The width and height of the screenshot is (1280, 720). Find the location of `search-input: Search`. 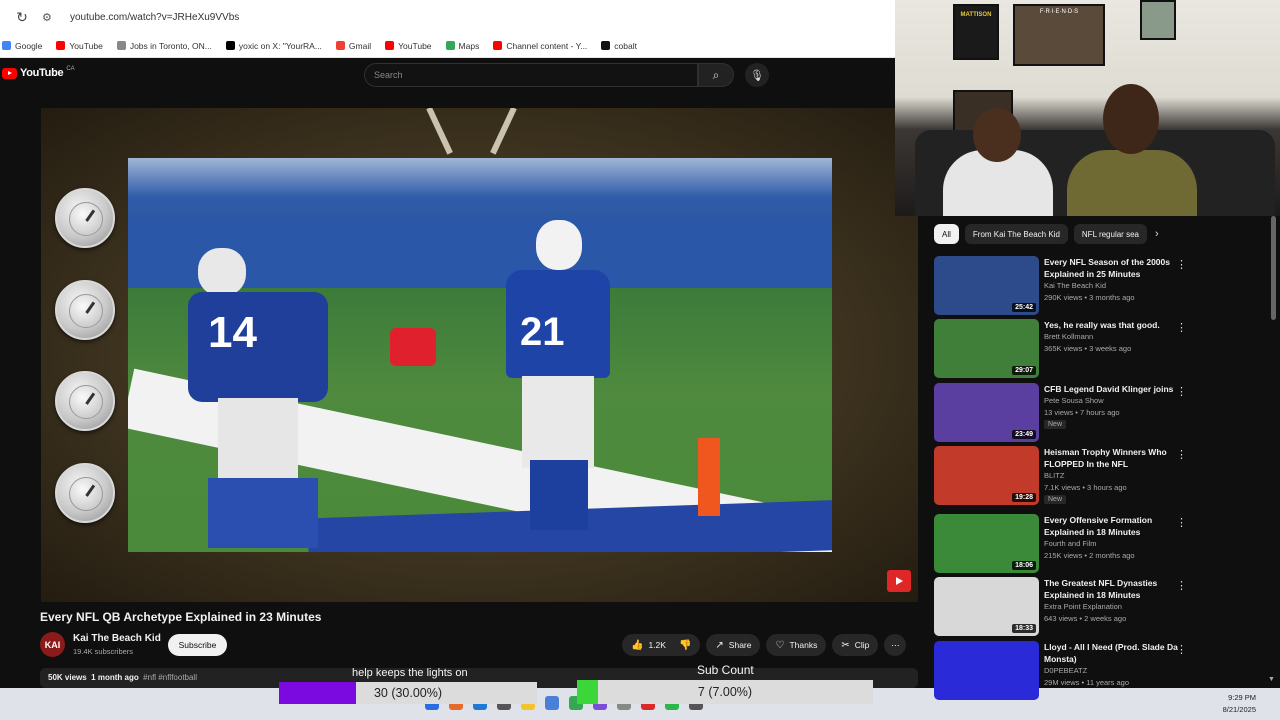

search-input: Search is located at coordinates (531, 75).